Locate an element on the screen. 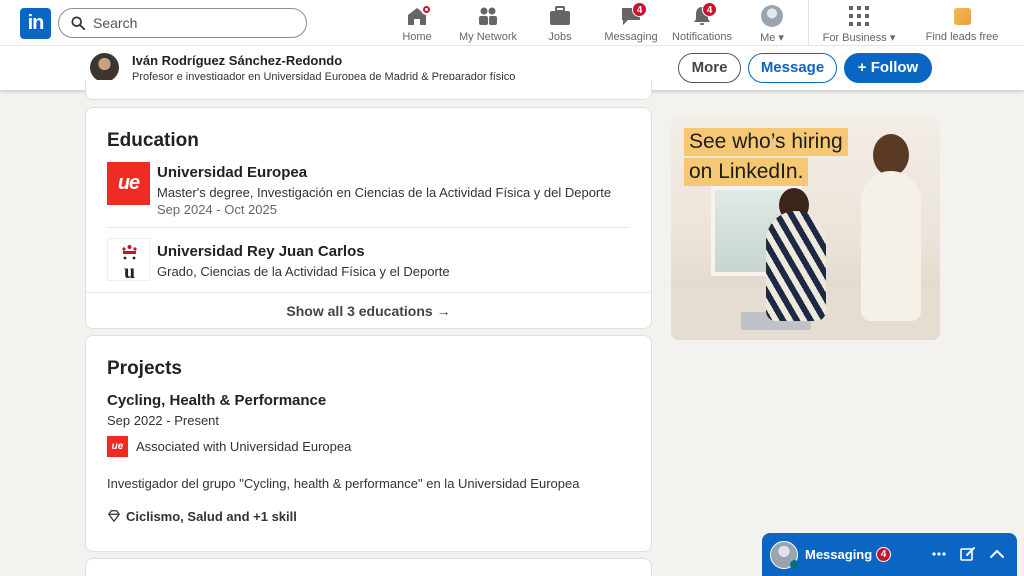 The image size is (1024, 576). nav-me: Me ▾ is located at coordinates (772, 24).